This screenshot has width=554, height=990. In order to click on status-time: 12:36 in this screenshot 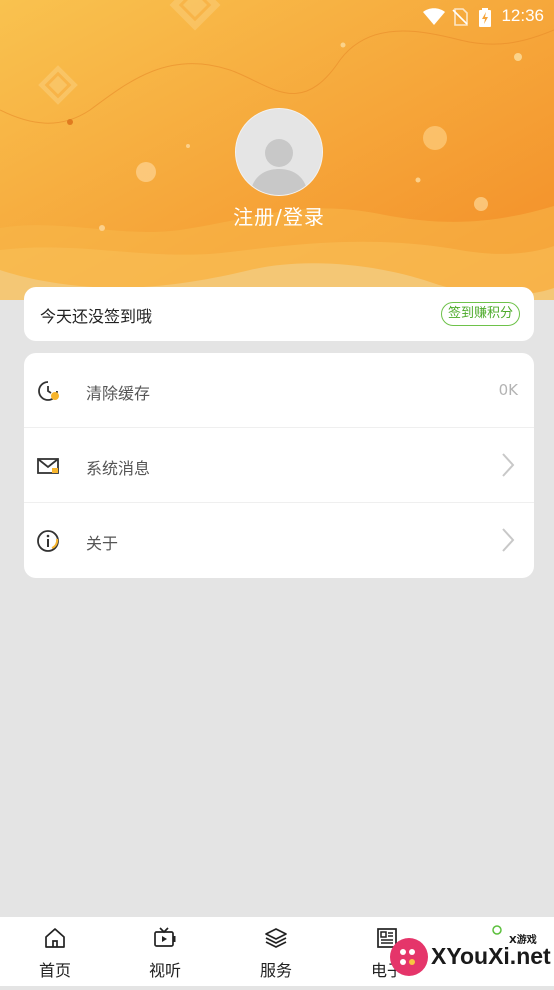, I will do `click(522, 15)`.